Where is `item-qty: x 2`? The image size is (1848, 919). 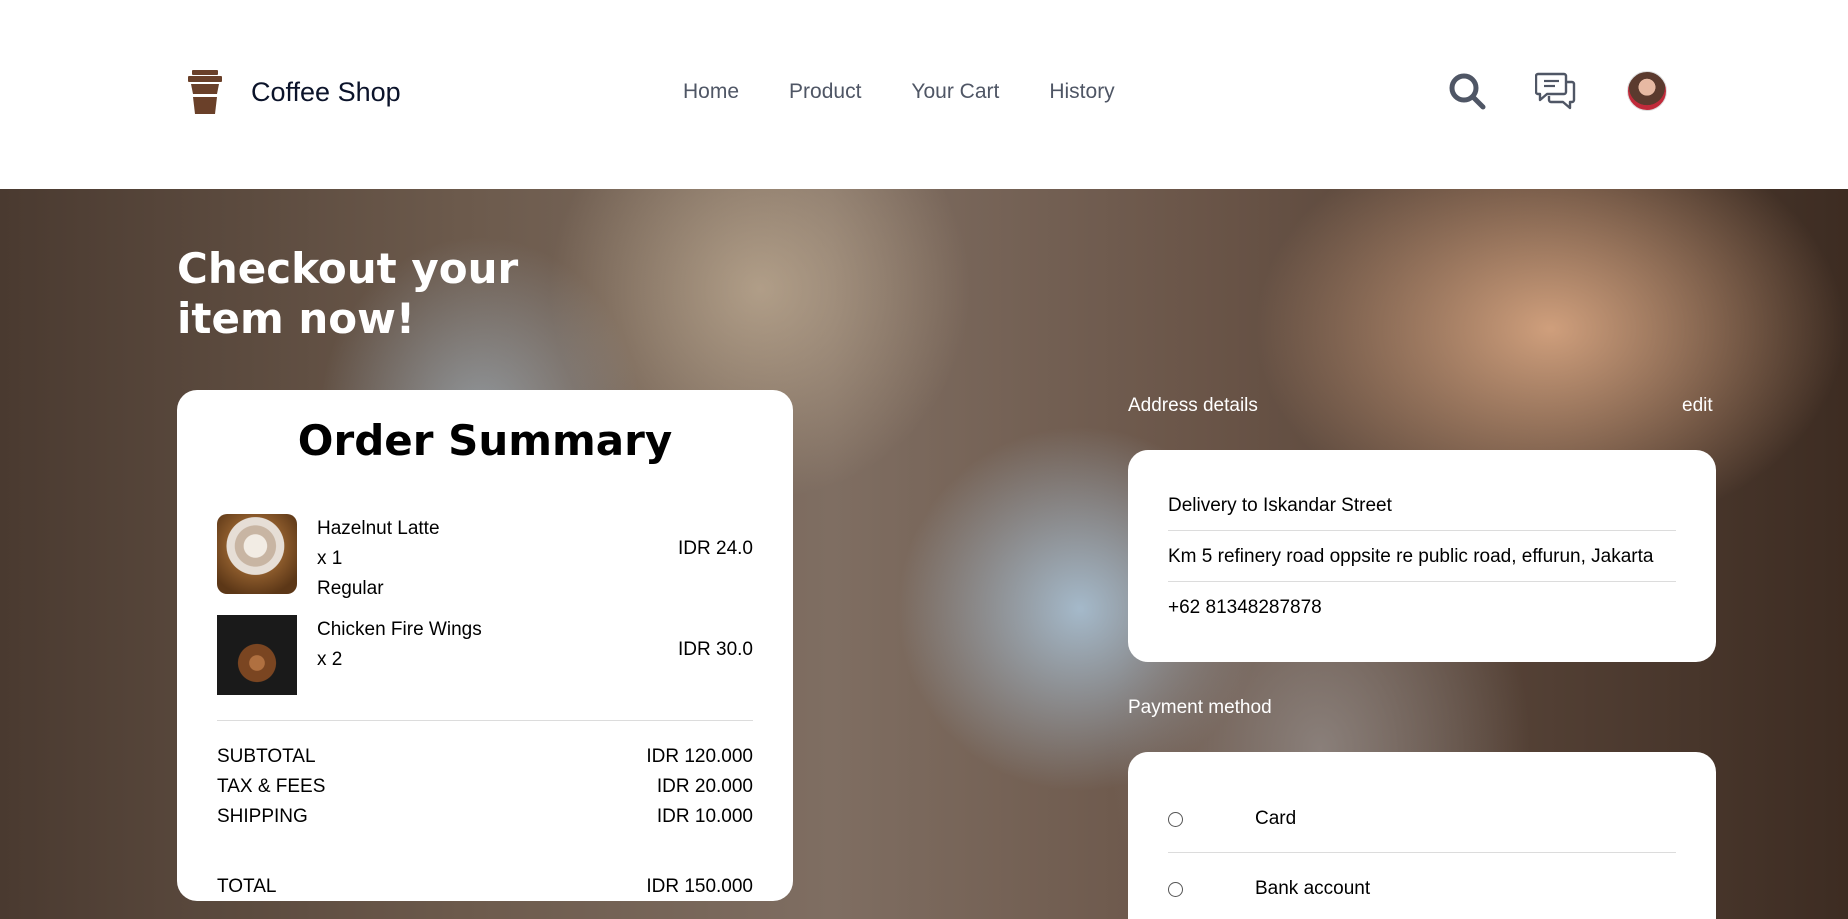
item-qty: x 2 is located at coordinates (330, 659).